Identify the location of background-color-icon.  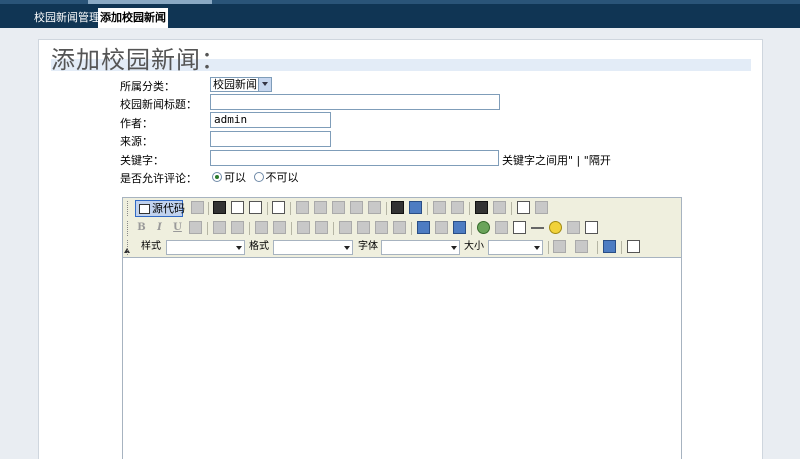
(581, 246).